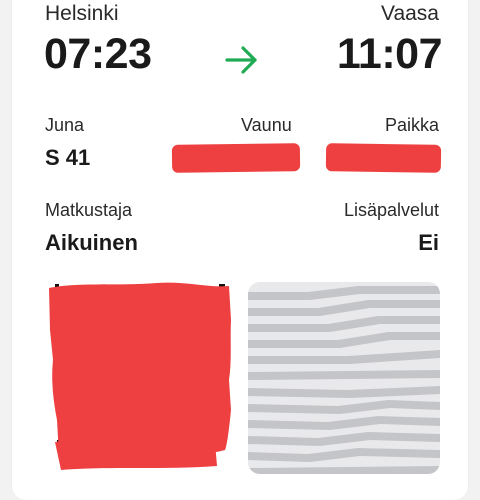 This screenshot has height=500, width=480. I want to click on car-label: Vaunu, so click(266, 125).